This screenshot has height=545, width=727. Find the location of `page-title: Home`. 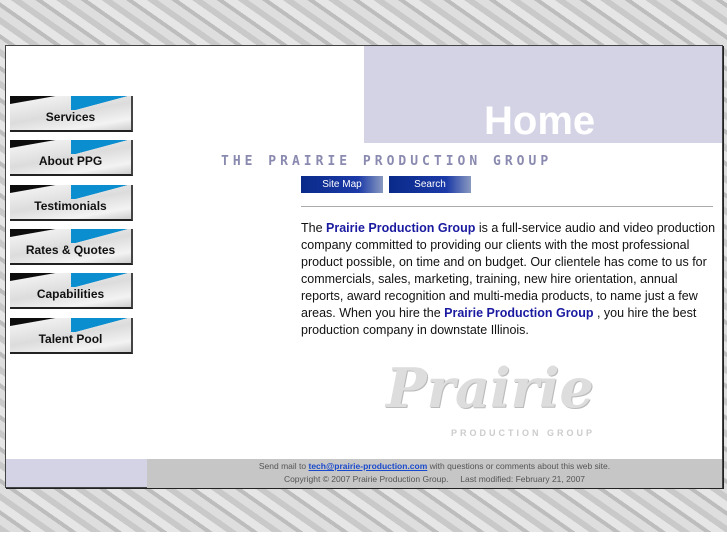

page-title: Home is located at coordinates (540, 121).